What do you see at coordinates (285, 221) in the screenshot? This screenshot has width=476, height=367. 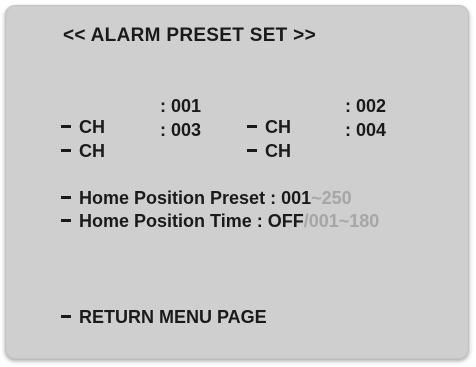 I see `home-position-time-value: OFF` at bounding box center [285, 221].